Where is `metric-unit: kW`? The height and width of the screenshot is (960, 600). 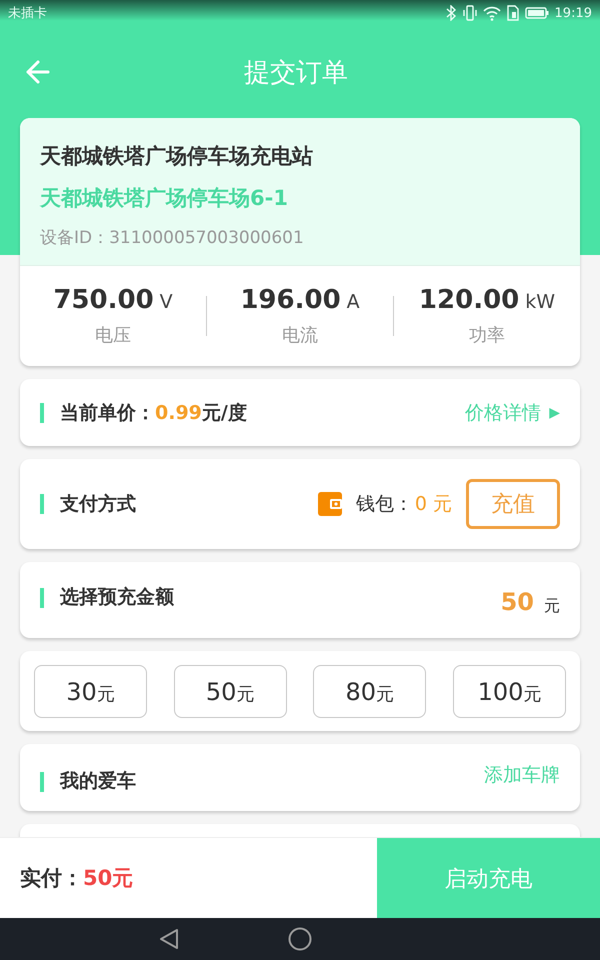
metric-unit: kW is located at coordinates (540, 302).